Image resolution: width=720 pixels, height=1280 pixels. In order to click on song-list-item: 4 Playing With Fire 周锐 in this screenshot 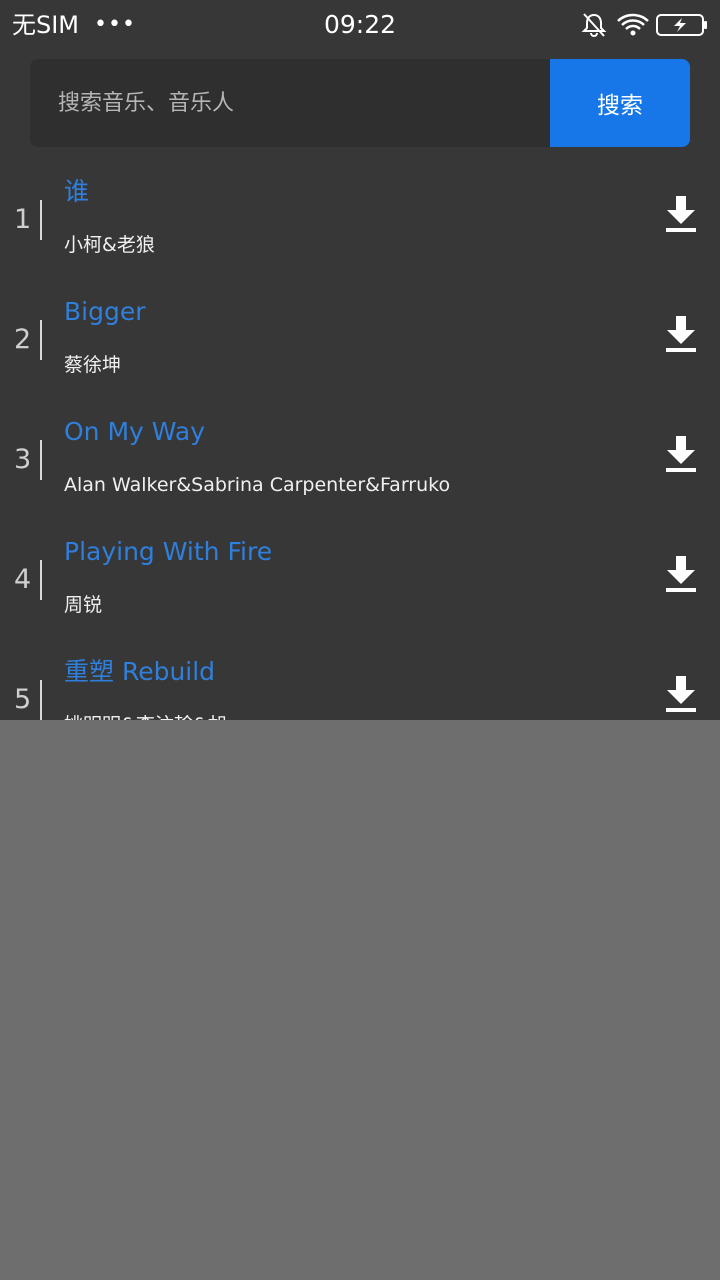, I will do `click(360, 596)`.